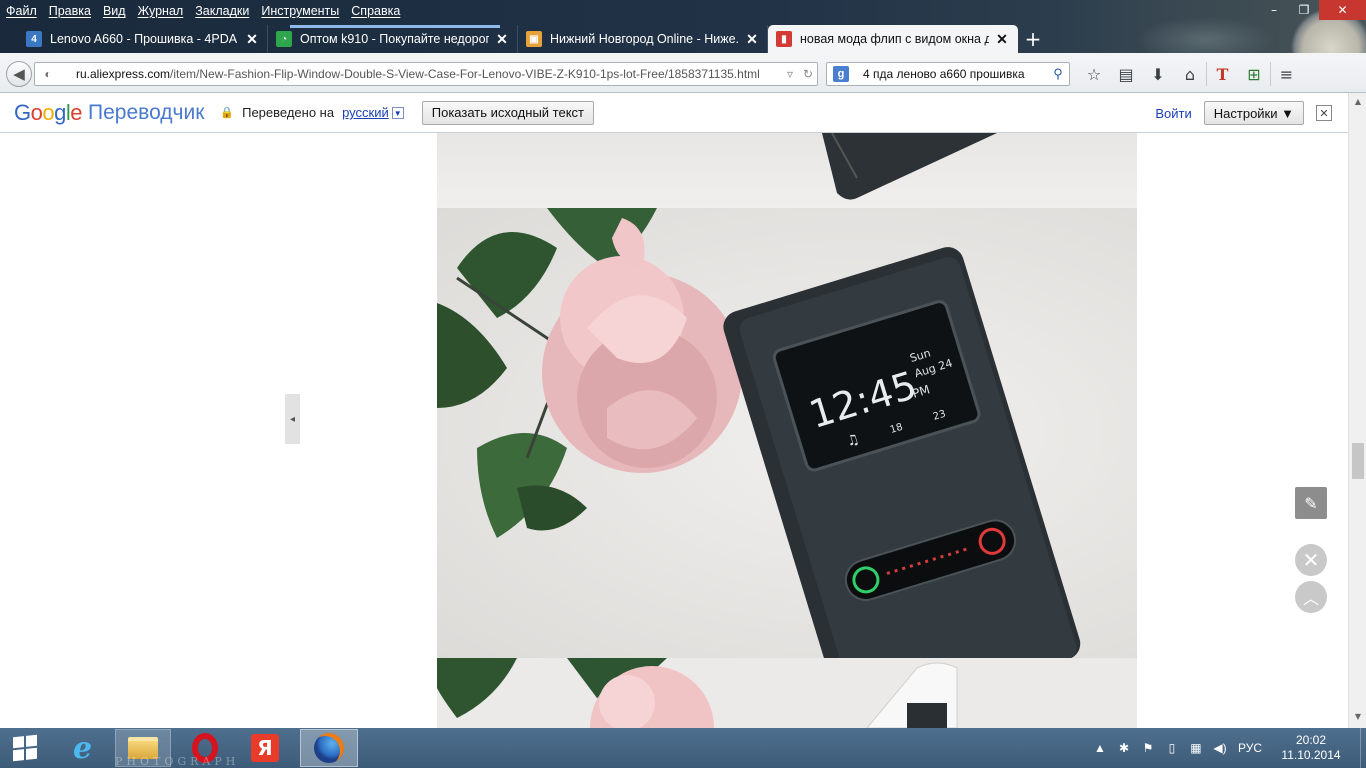 The image size is (1366, 768). What do you see at coordinates (227, 113) in the screenshot?
I see `lock-icon: 🔒` at bounding box center [227, 113].